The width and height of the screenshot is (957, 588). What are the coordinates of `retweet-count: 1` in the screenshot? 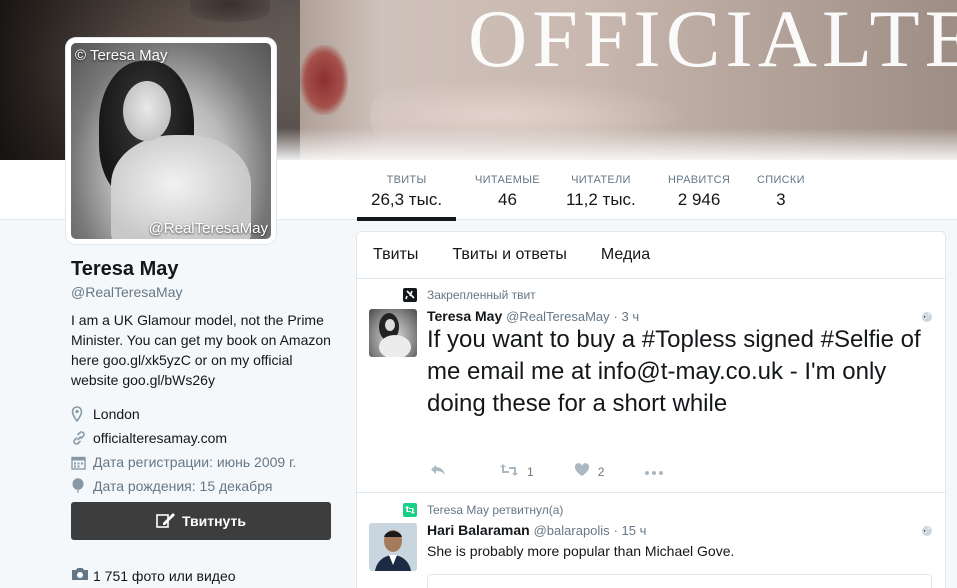 It's located at (530, 471).